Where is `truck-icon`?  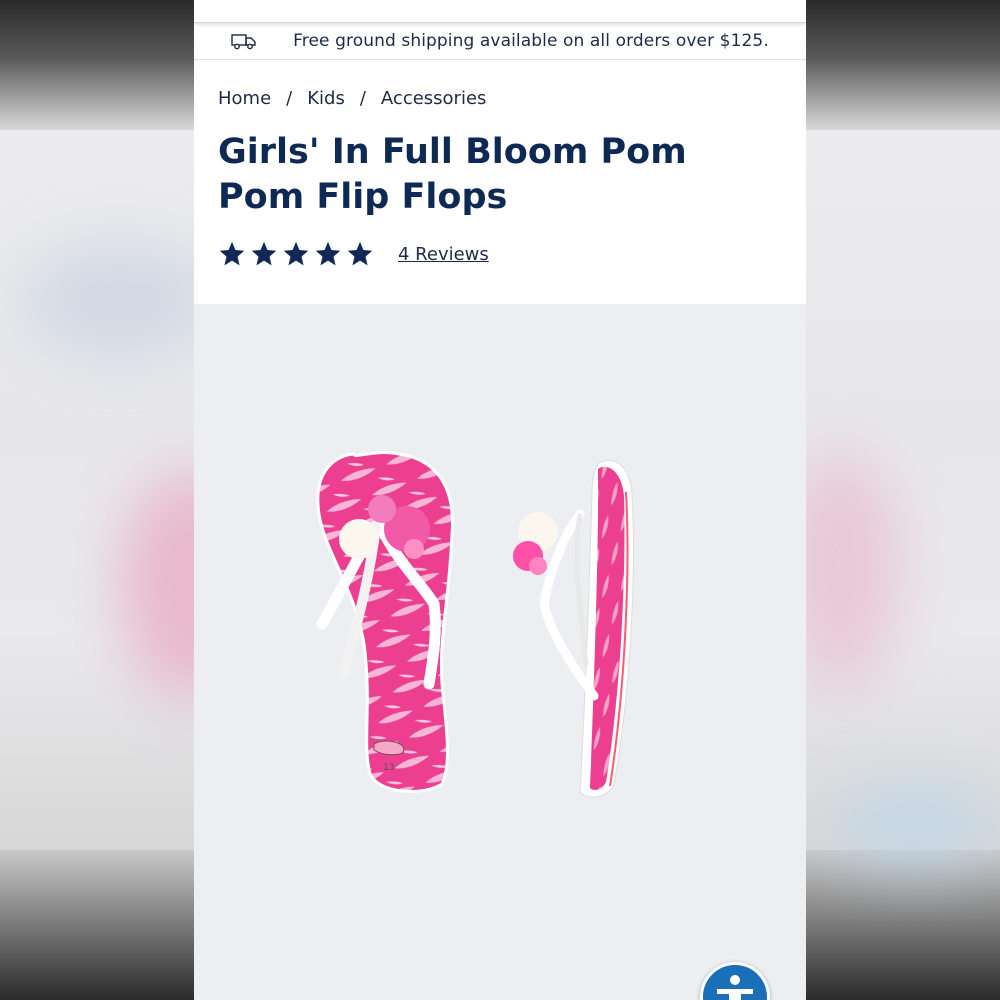
truck-icon is located at coordinates (243, 42).